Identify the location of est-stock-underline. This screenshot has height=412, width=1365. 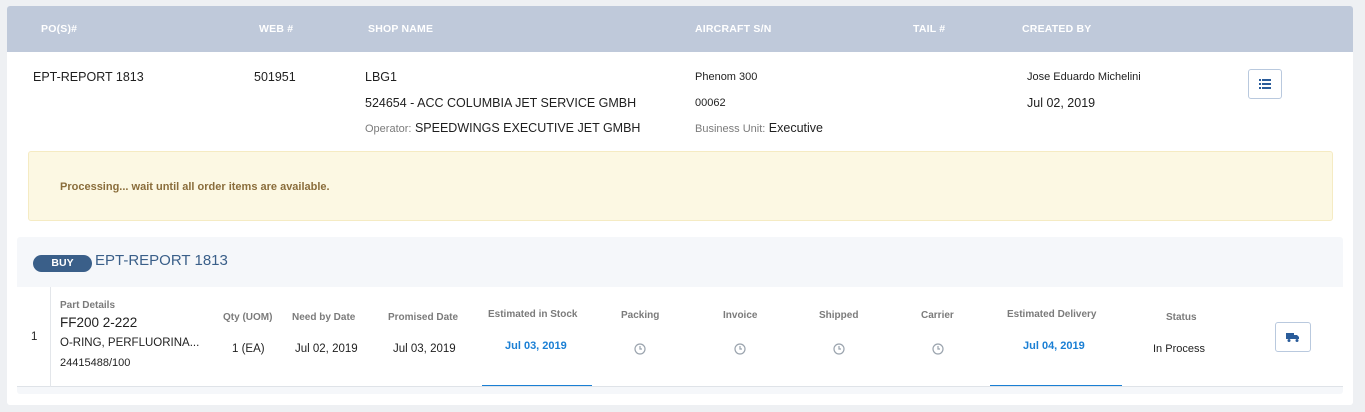
(537, 385).